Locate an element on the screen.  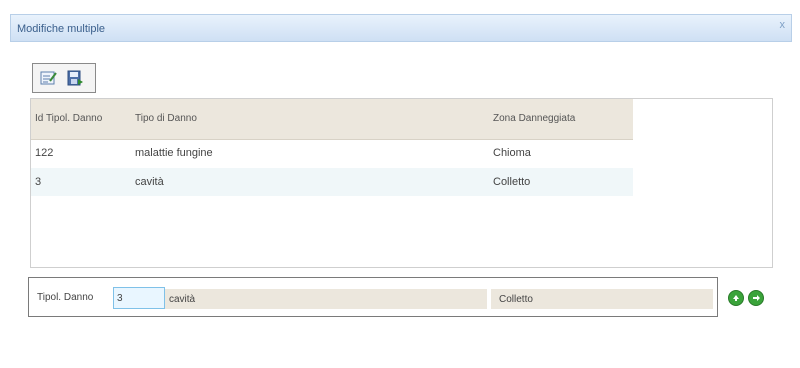
zona-input is located at coordinates (602, 299).